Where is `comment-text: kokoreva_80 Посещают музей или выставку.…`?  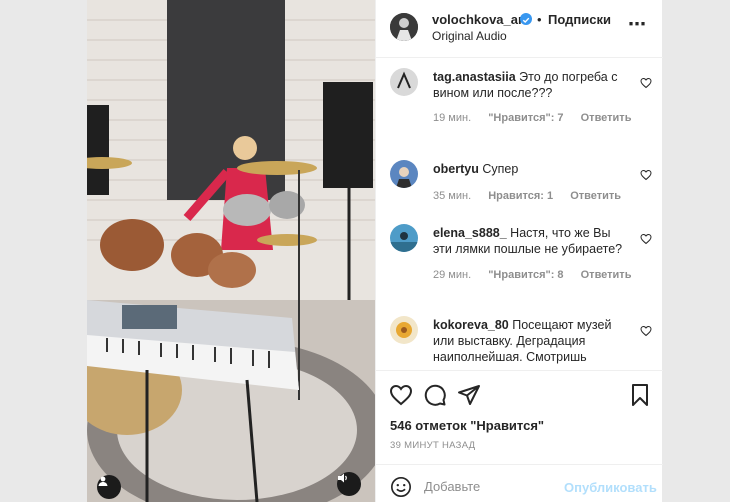
comment-text: kokoreva_80 Посещают музей или выставку.… is located at coordinates (528, 341).